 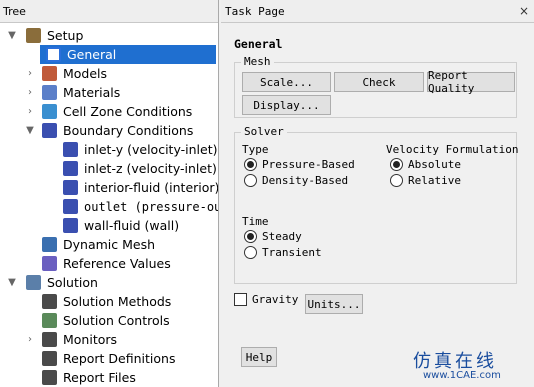 What do you see at coordinates (49, 320) in the screenshot?
I see `solution-controls-icon` at bounding box center [49, 320].